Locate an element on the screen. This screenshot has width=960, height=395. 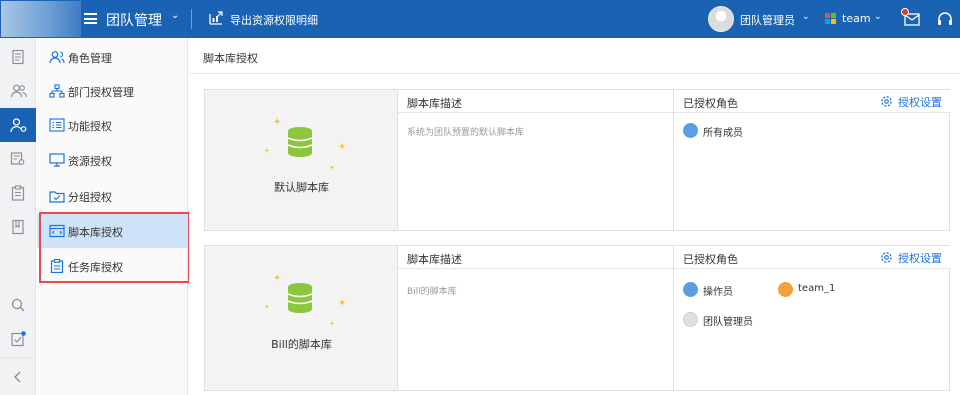
user-avatar is located at coordinates (721, 19).